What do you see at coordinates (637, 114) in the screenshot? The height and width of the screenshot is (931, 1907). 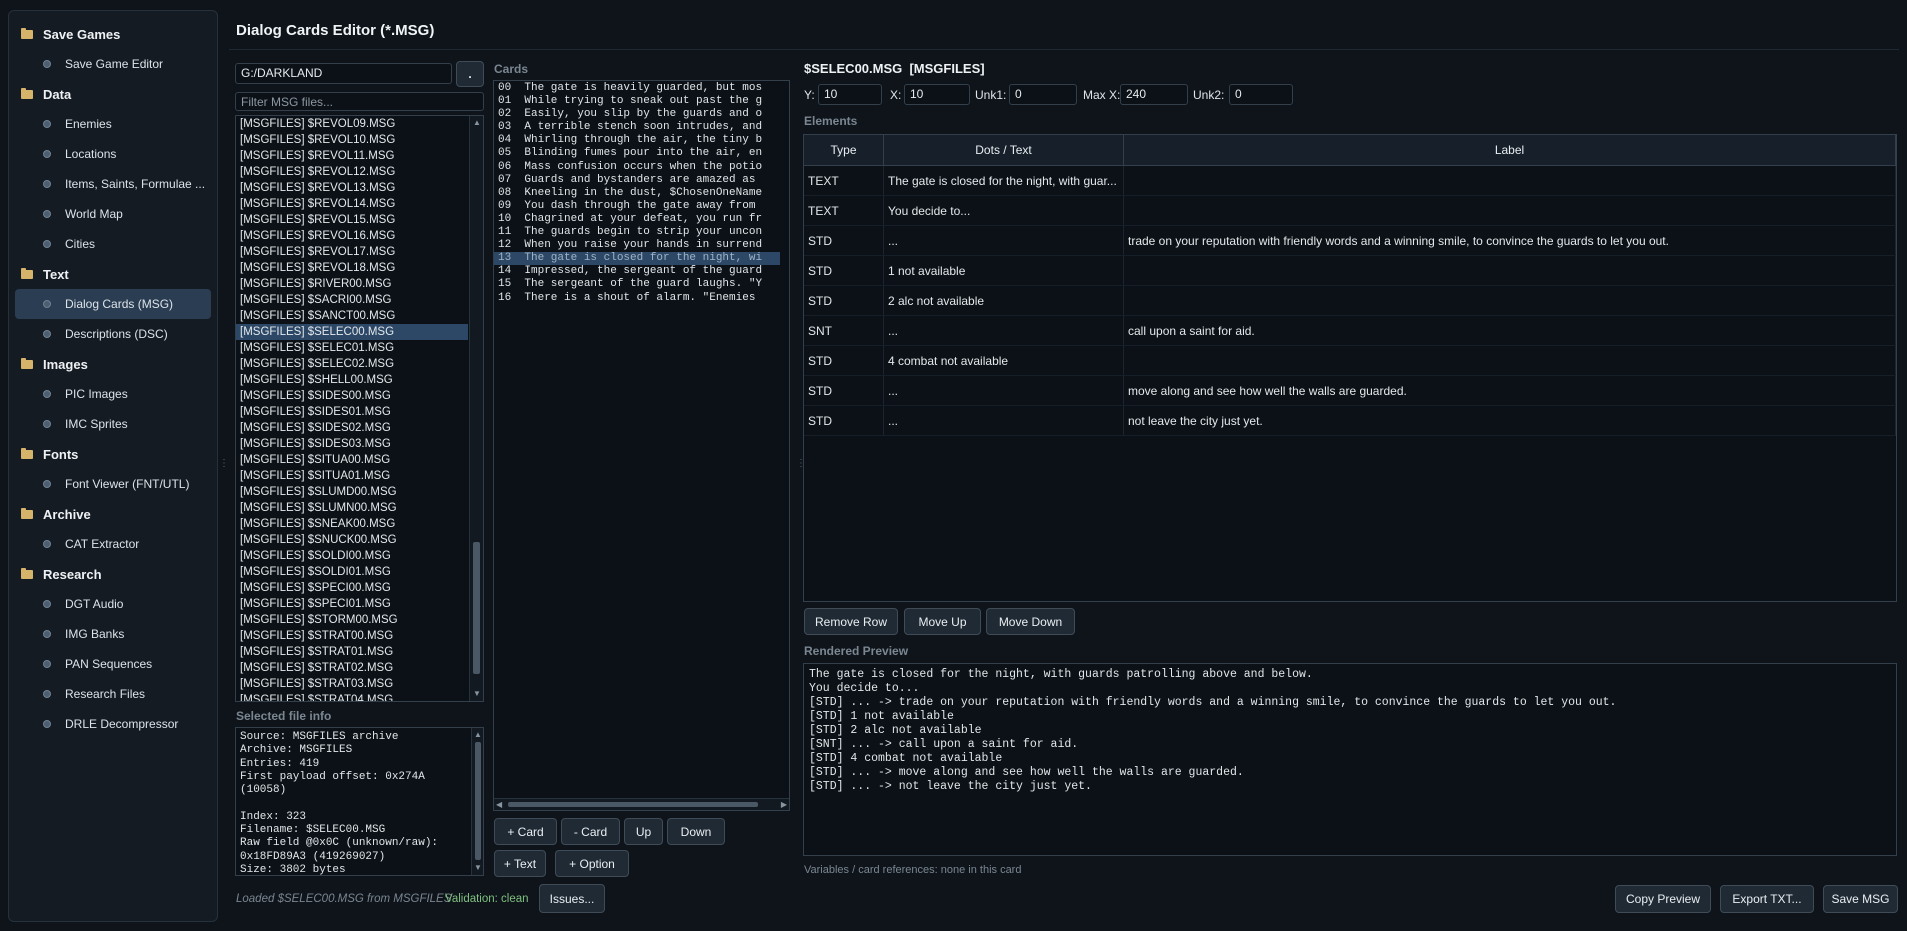 I see `list-item: 02 Easily, you slip by the guards and o` at bounding box center [637, 114].